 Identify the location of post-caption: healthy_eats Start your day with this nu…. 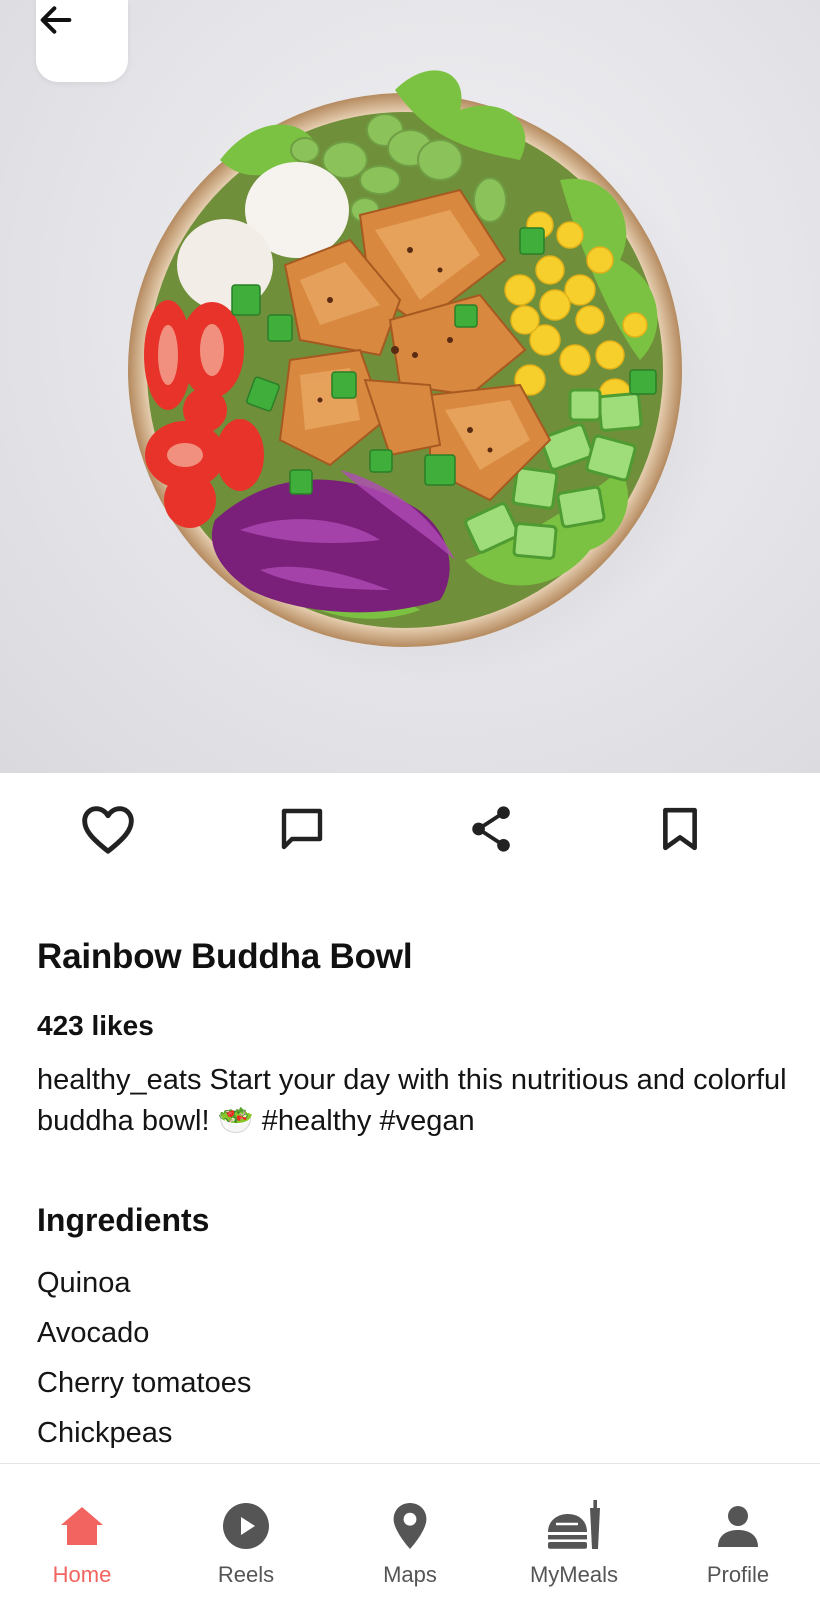
(417, 1101).